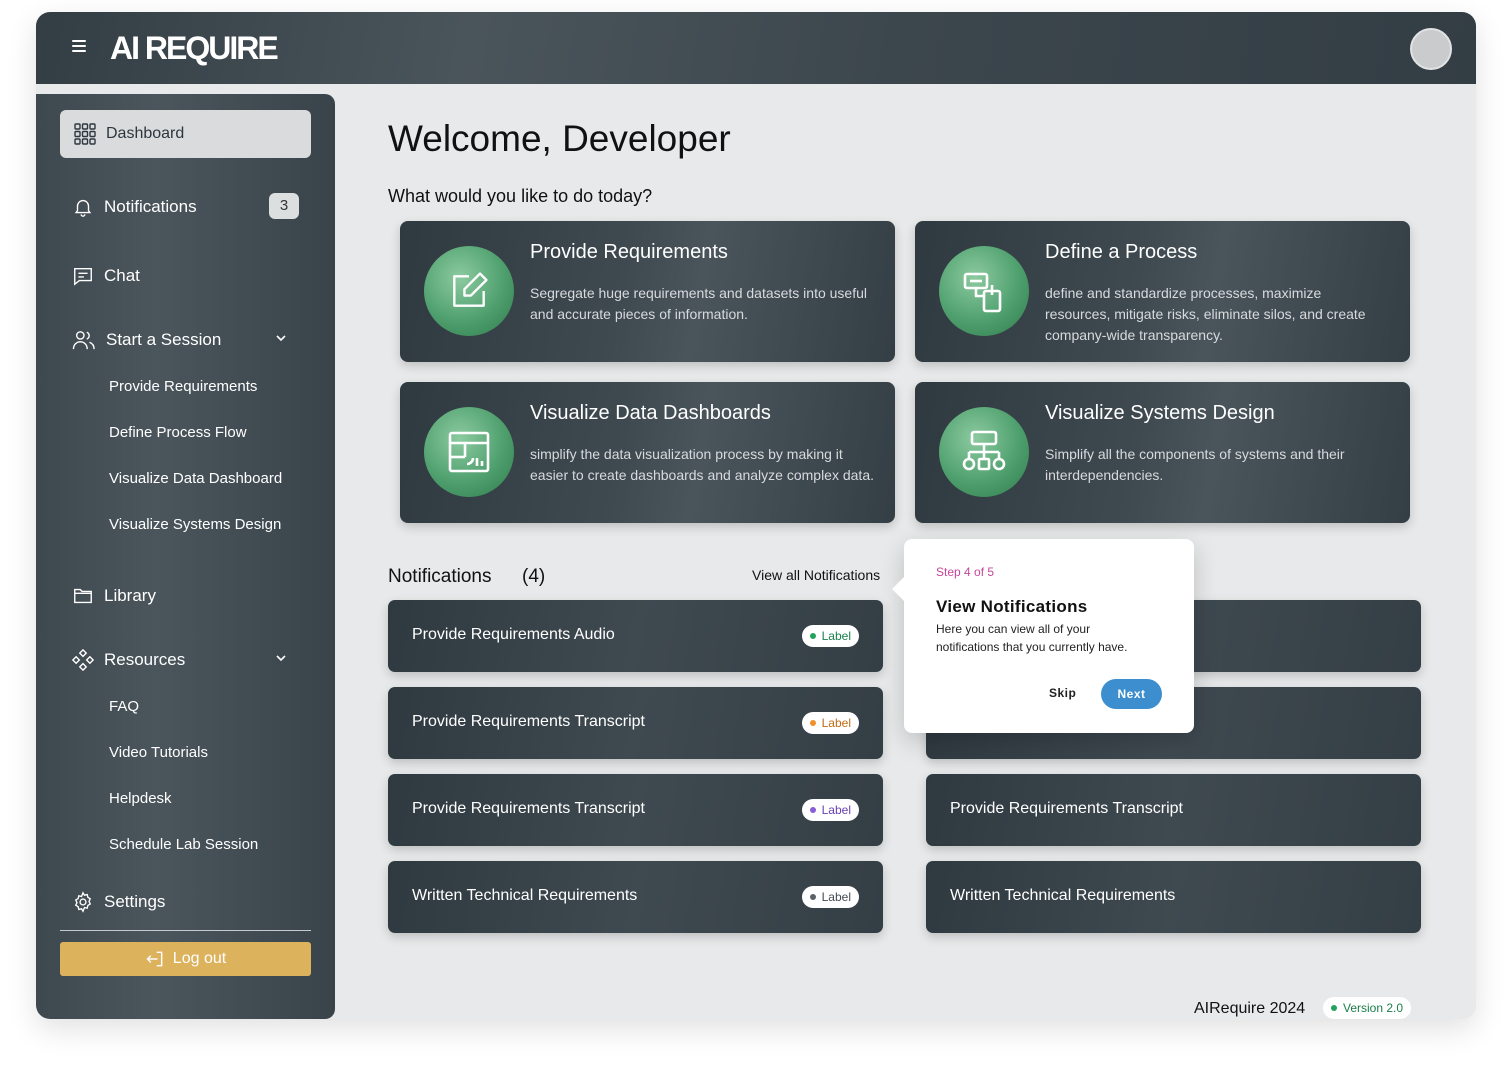 The image size is (1512, 1079). What do you see at coordinates (185, 596) in the screenshot?
I see `sidebar-item-library: Library` at bounding box center [185, 596].